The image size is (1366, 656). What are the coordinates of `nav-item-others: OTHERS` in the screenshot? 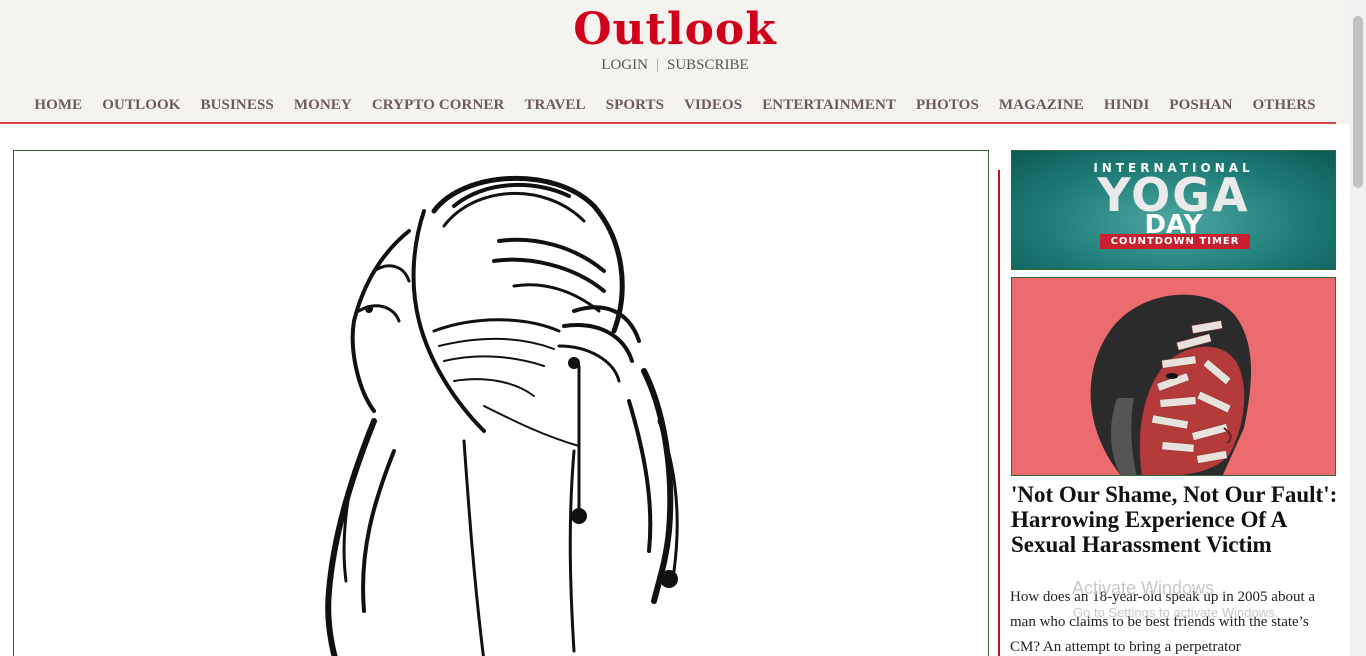 It's located at (1284, 105).